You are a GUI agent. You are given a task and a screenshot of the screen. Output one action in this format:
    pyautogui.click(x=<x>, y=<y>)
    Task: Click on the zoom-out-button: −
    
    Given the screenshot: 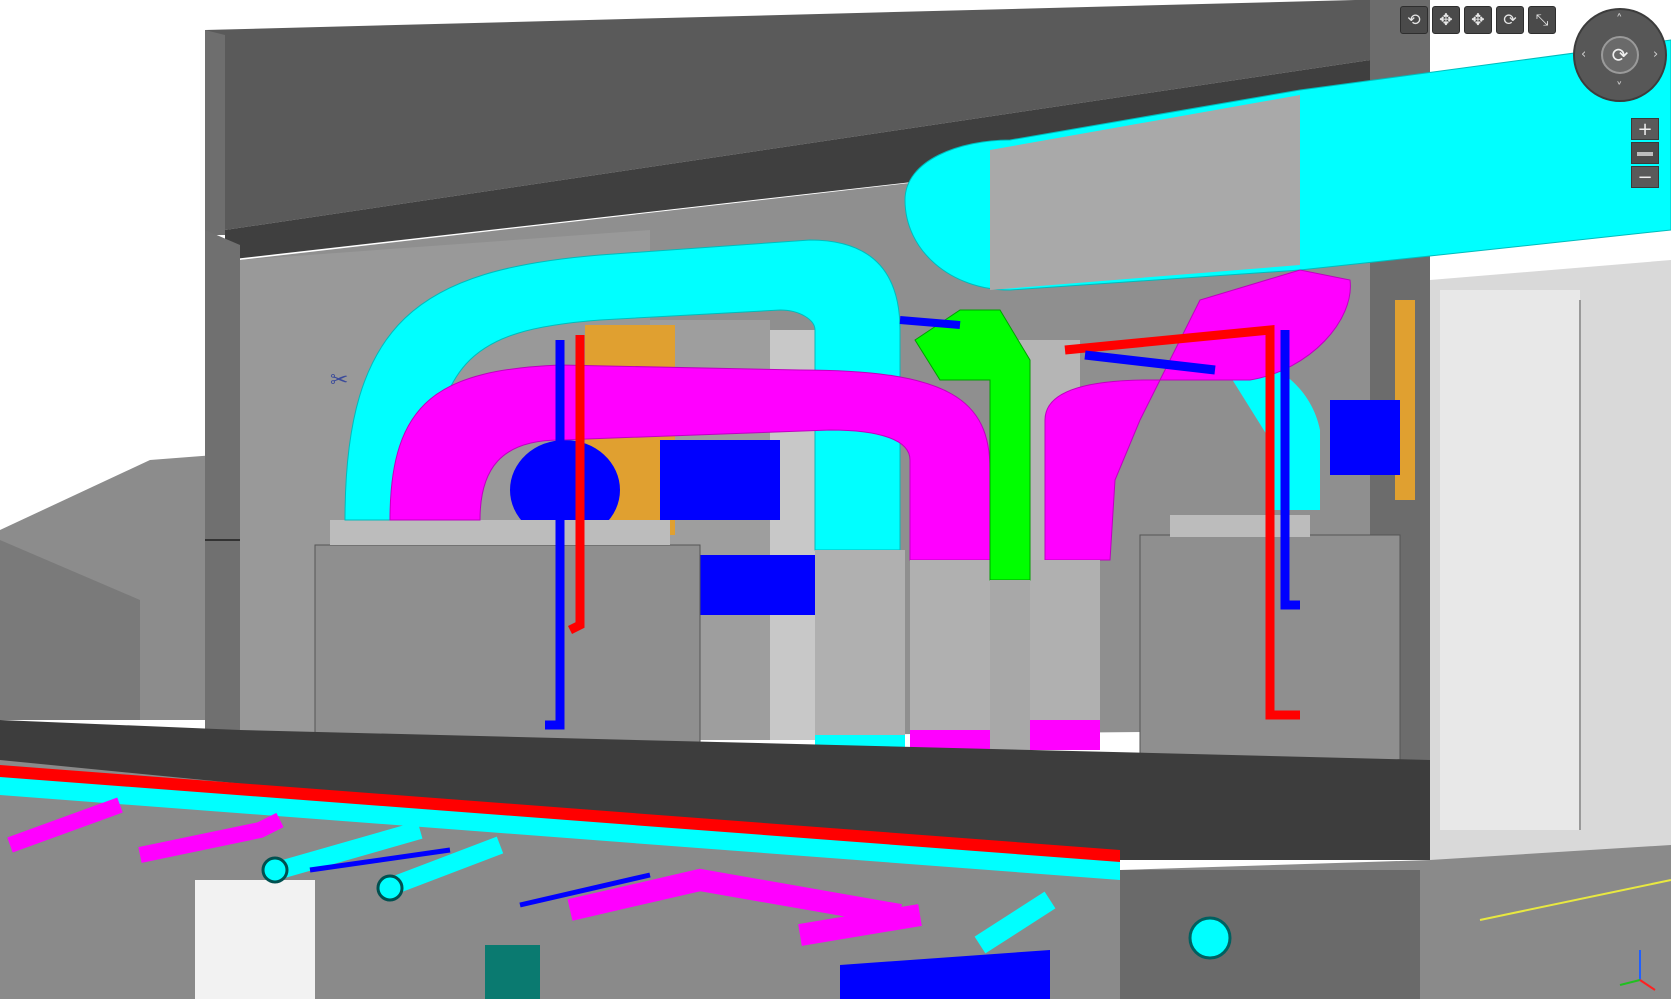 What is the action you would take?
    pyautogui.click(x=1645, y=177)
    